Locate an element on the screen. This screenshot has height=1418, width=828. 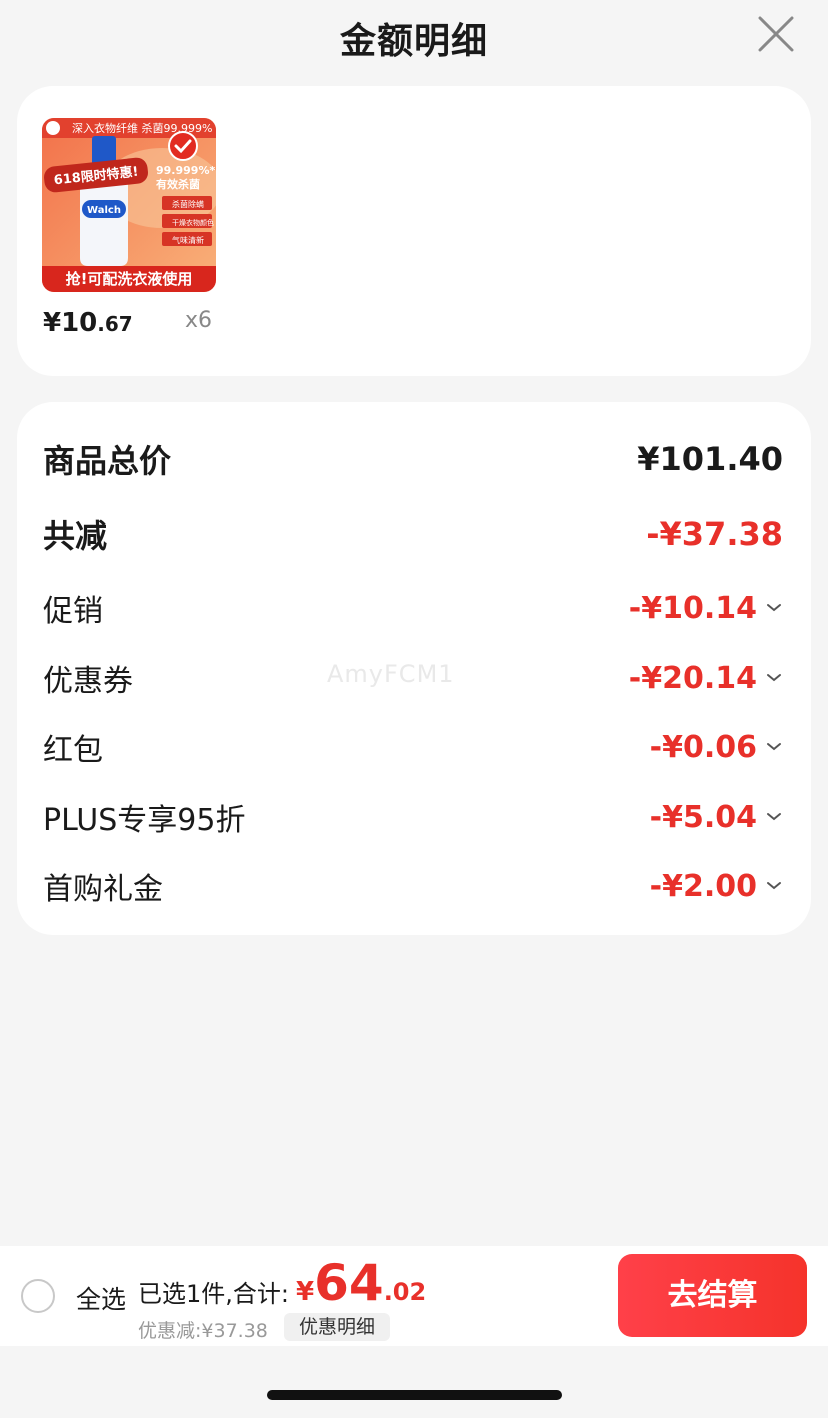
page-title: 金额明细 is located at coordinates (413, 41).